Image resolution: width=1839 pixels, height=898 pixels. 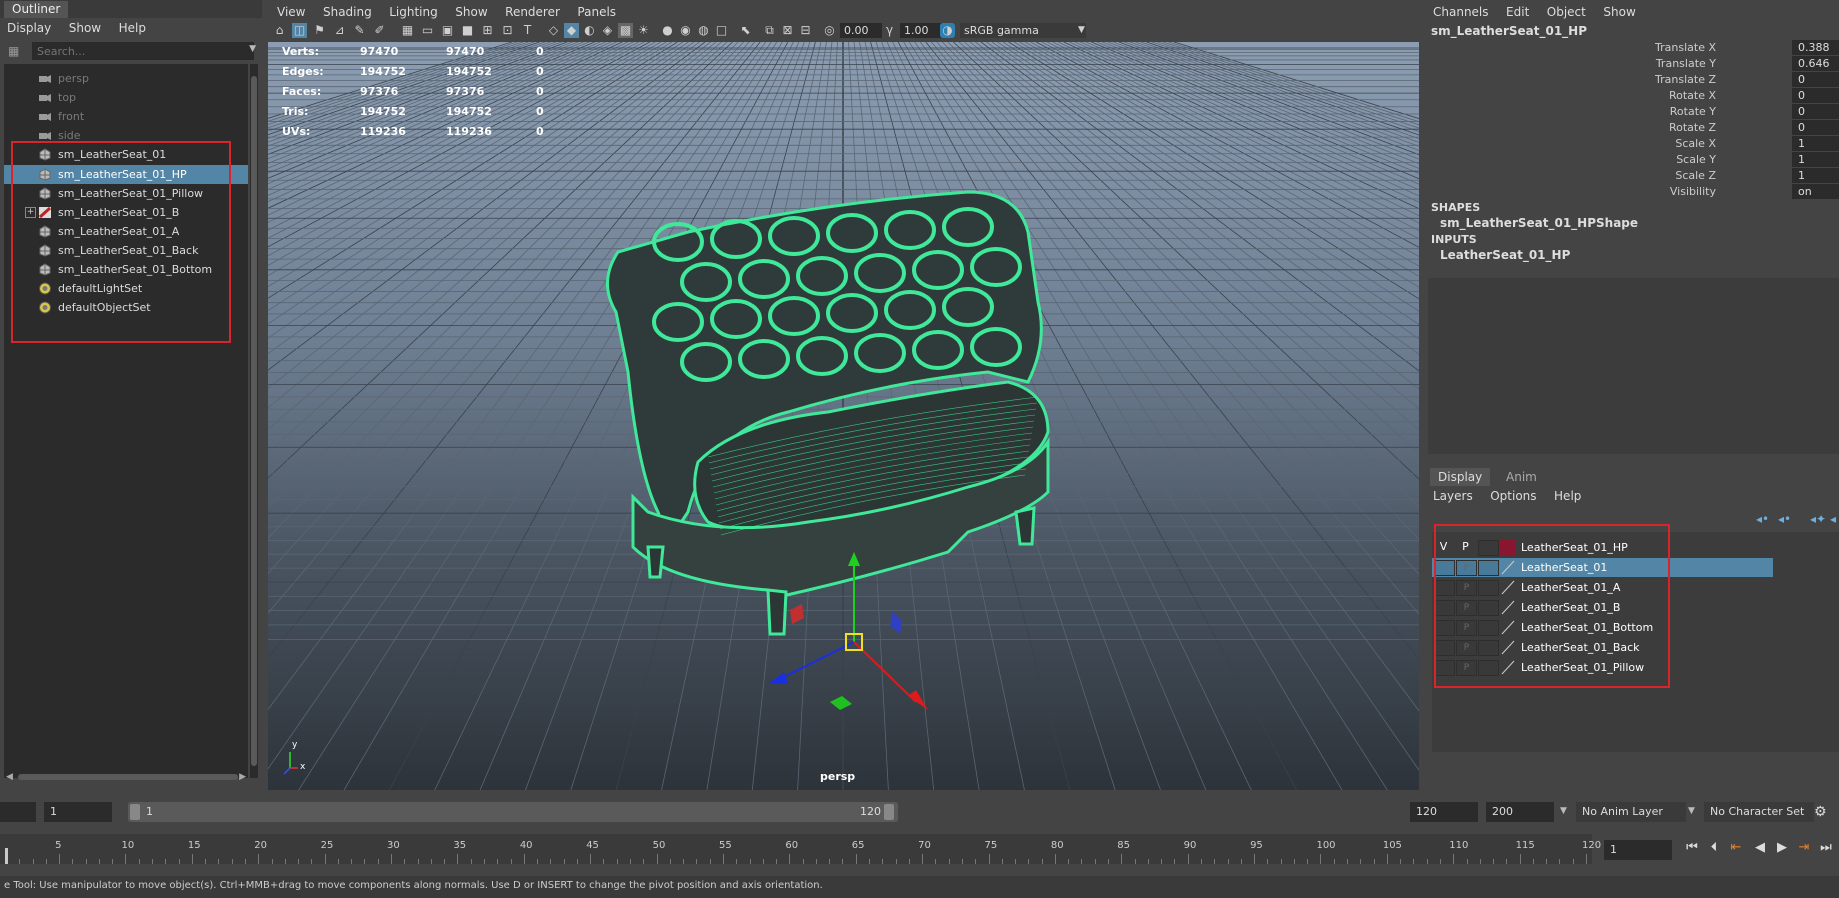 What do you see at coordinates (1696, 160) in the screenshot?
I see `channel-name: Scale Y` at bounding box center [1696, 160].